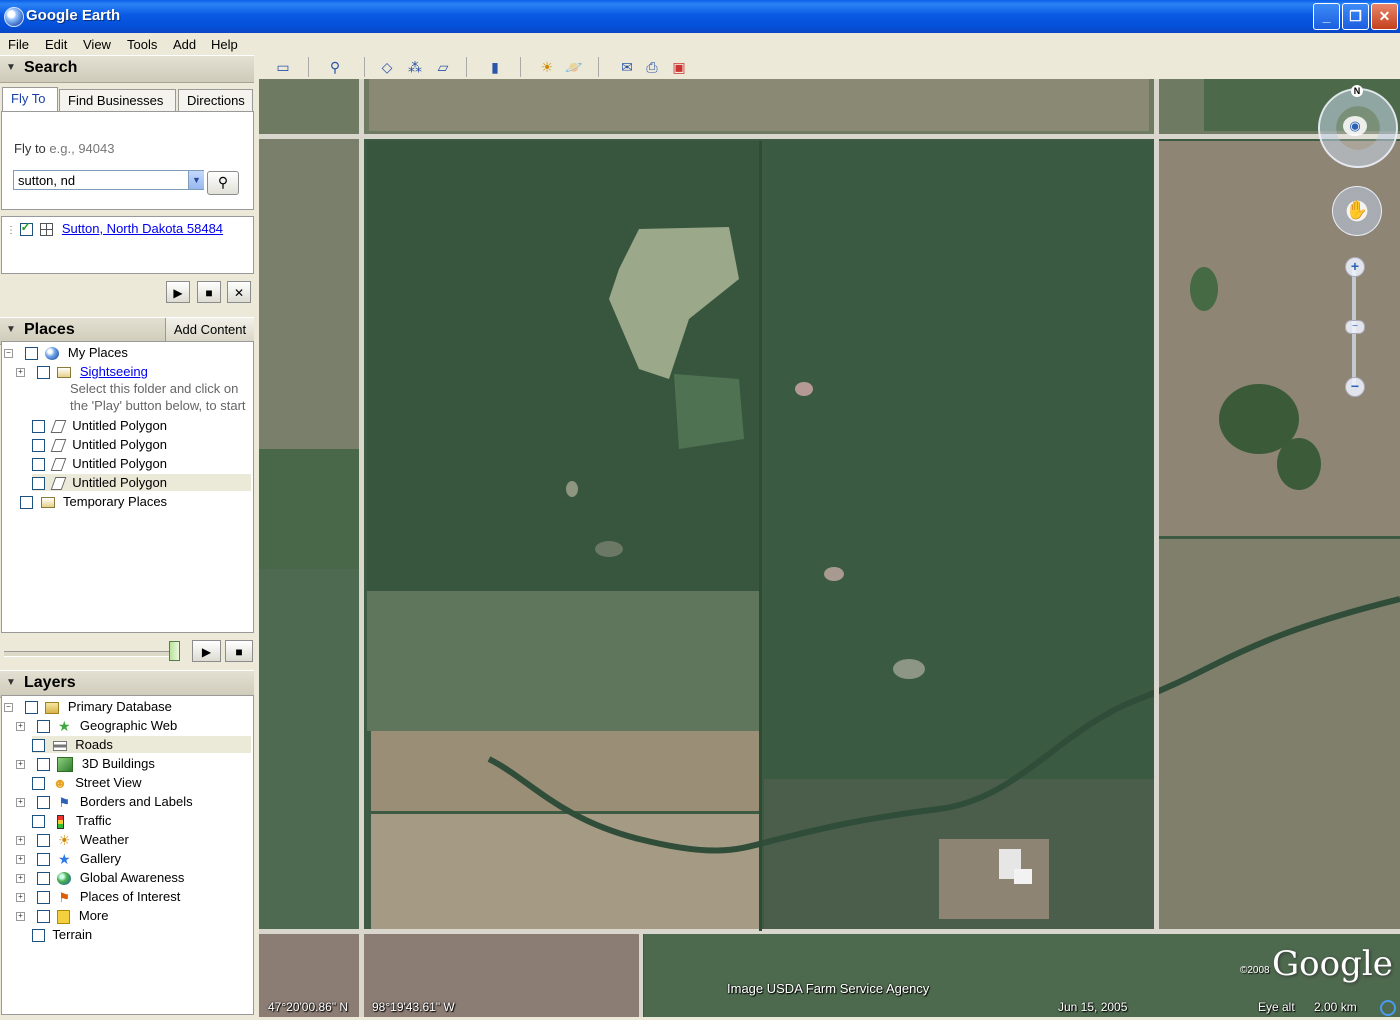 Image resolution: width=1400 pixels, height=1020 pixels. What do you see at coordinates (127, 684) in the screenshot?
I see `layers-panel-header: ▼ Layers` at bounding box center [127, 684].